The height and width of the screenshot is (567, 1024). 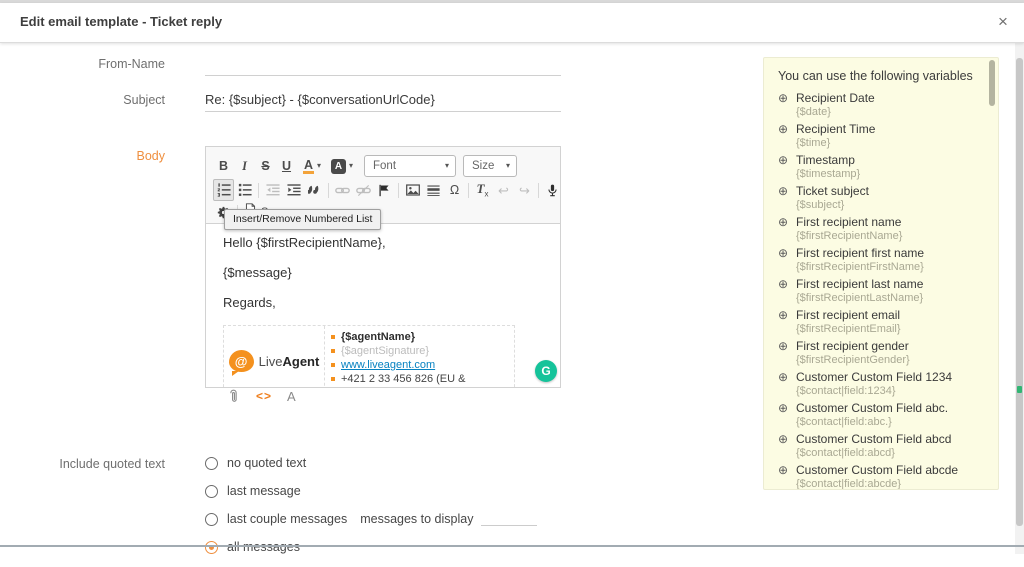 I want to click on variable-code: {$firstRecipientGender}, so click(x=853, y=360).